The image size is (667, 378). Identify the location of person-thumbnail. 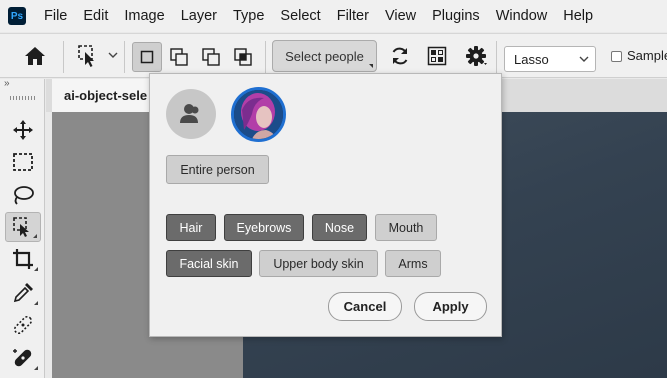
(258, 114).